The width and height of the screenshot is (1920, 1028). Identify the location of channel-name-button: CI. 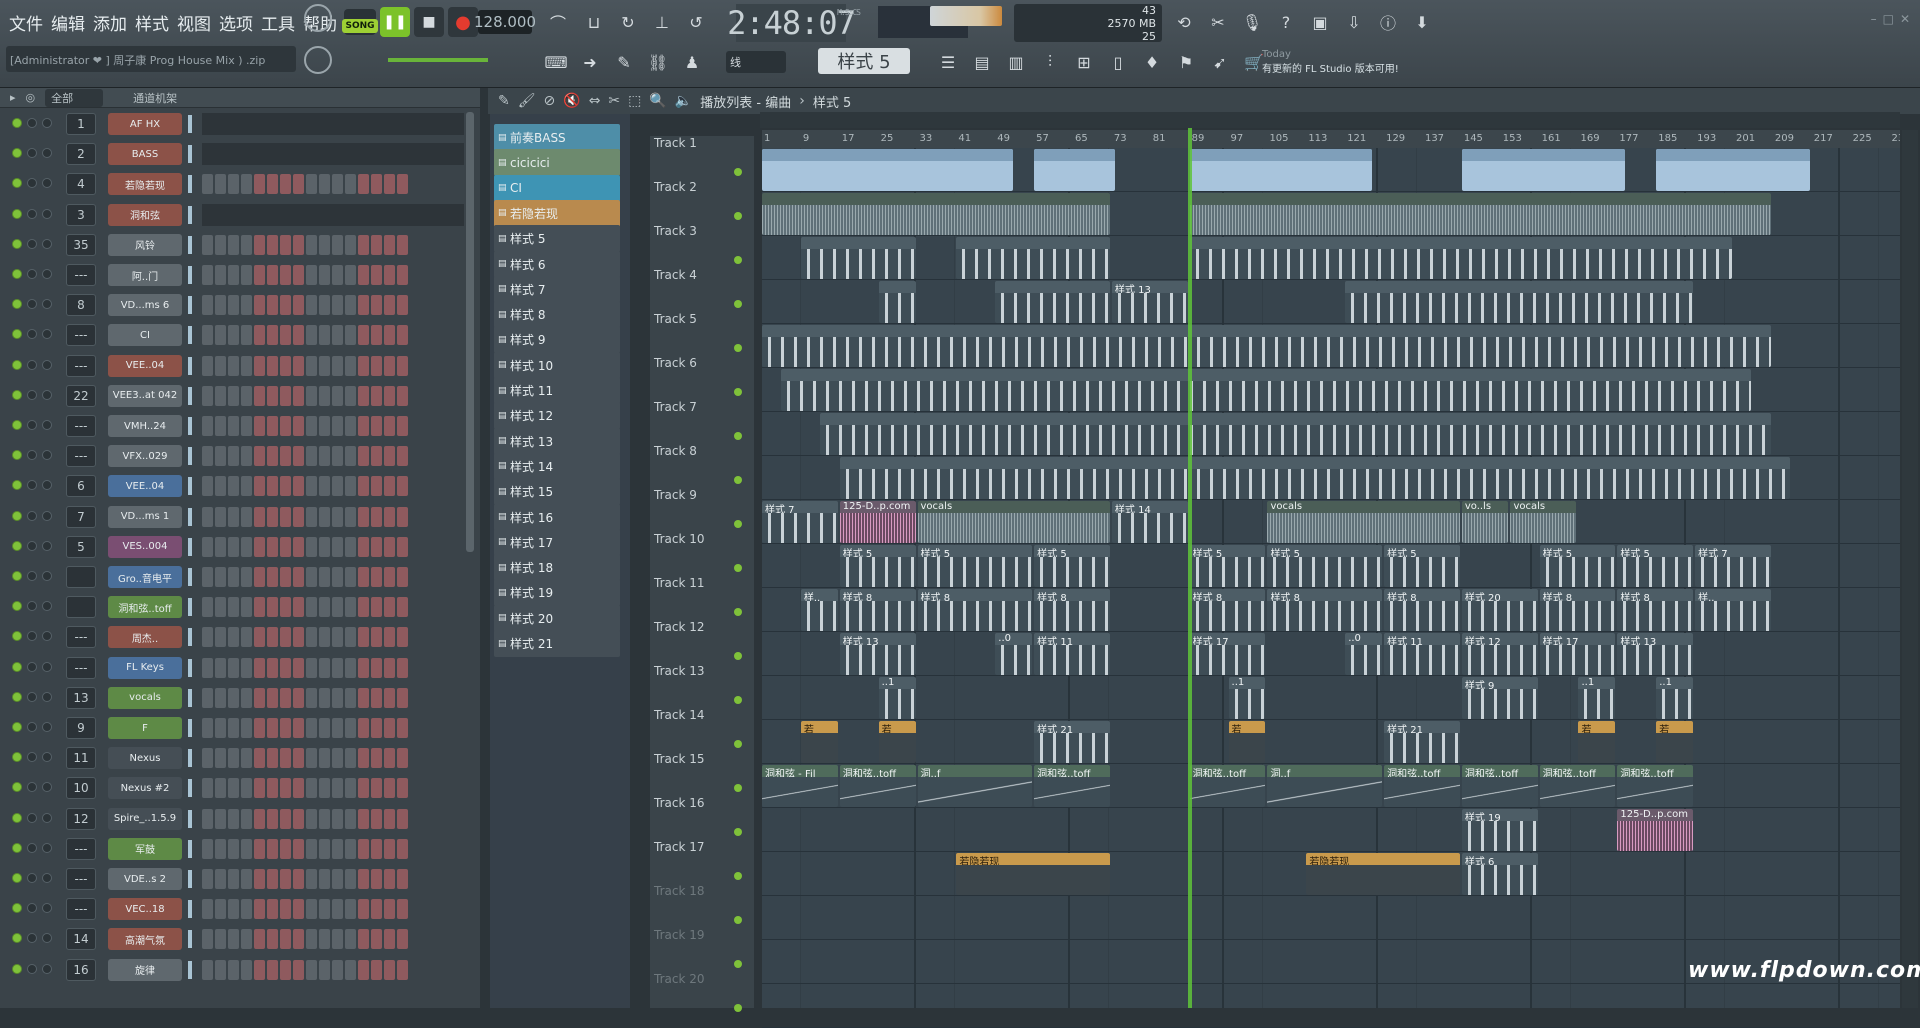
(145, 335).